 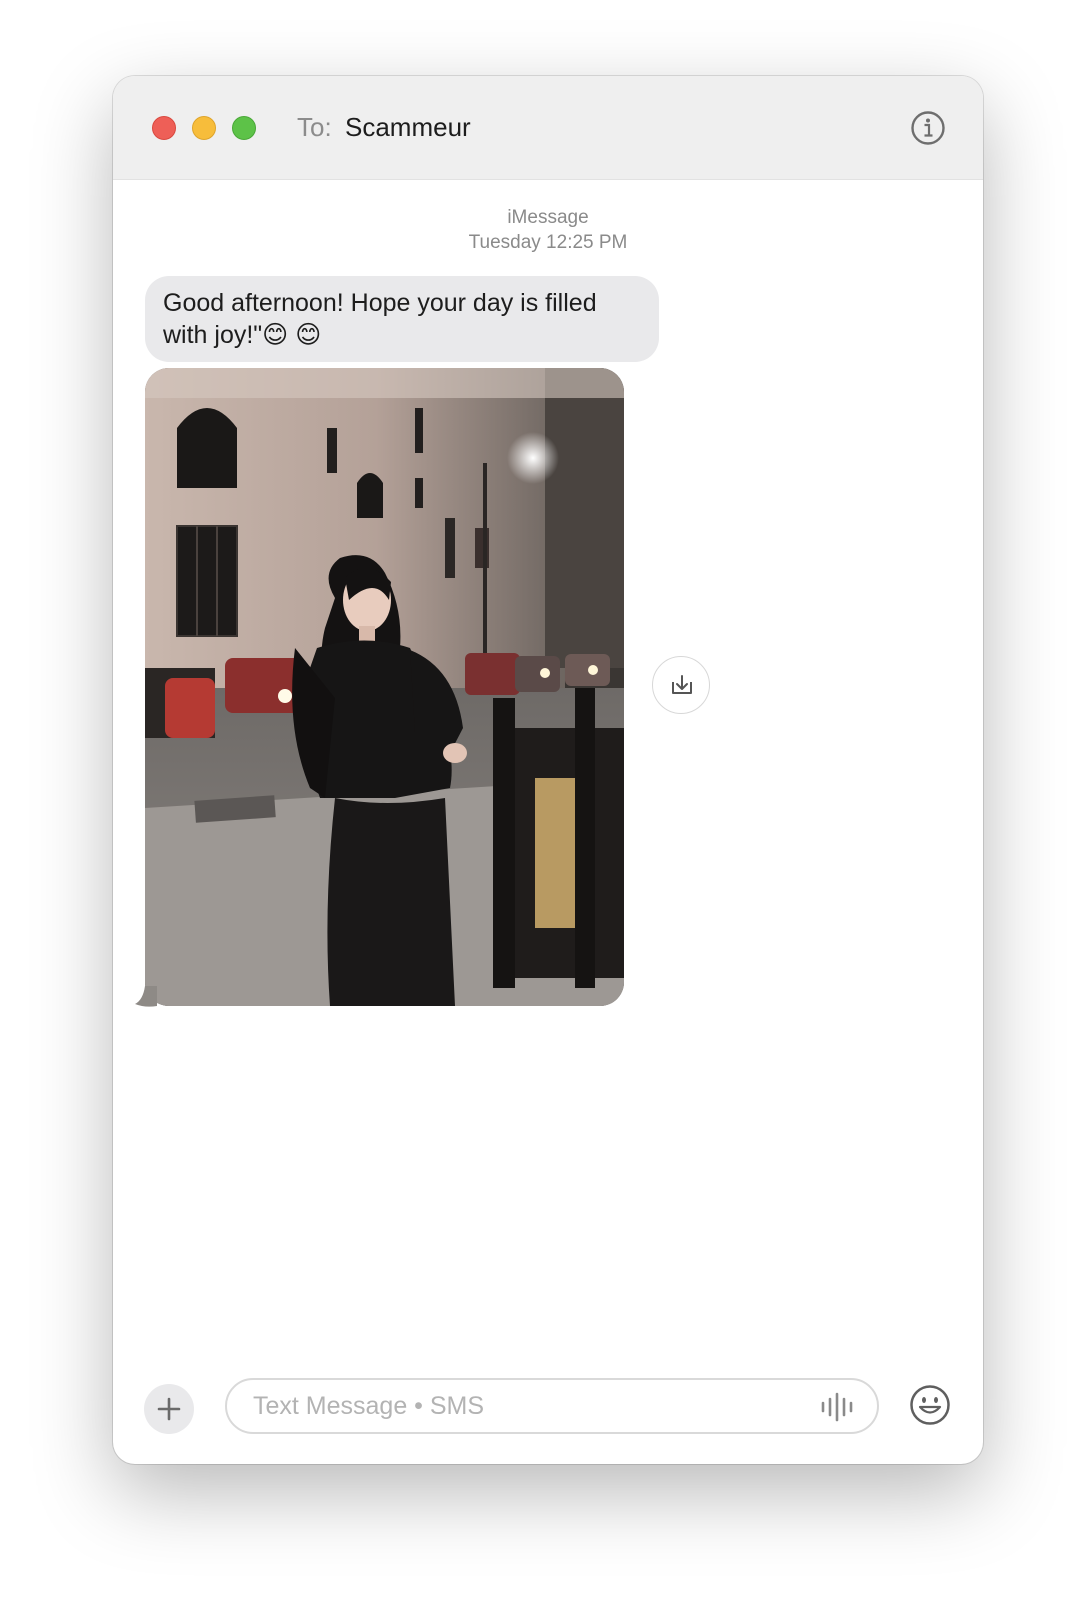 What do you see at coordinates (146, 996) in the screenshot?
I see `bubble-tail` at bounding box center [146, 996].